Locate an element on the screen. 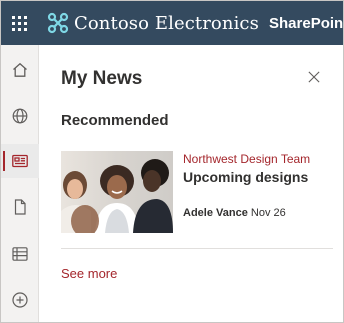 Image resolution: width=344 pixels, height=323 pixels. news-thumbnail-image is located at coordinates (117, 192).